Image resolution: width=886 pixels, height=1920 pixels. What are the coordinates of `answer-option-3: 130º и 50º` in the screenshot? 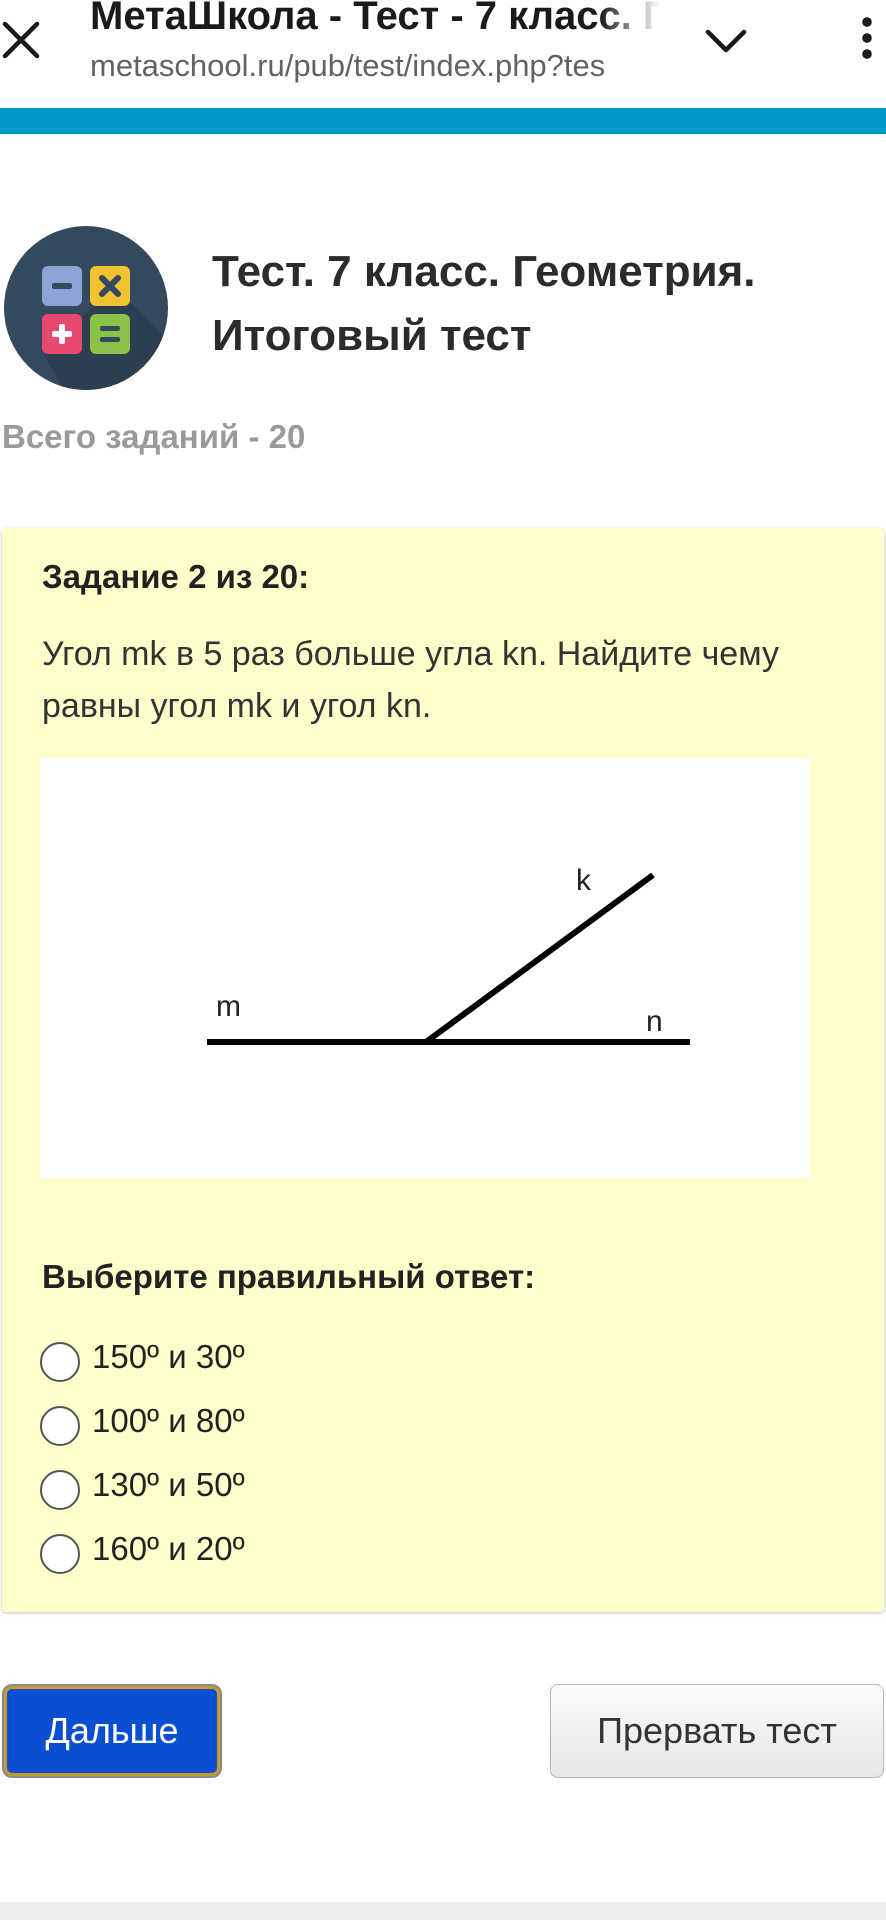 It's located at (240, 1486).